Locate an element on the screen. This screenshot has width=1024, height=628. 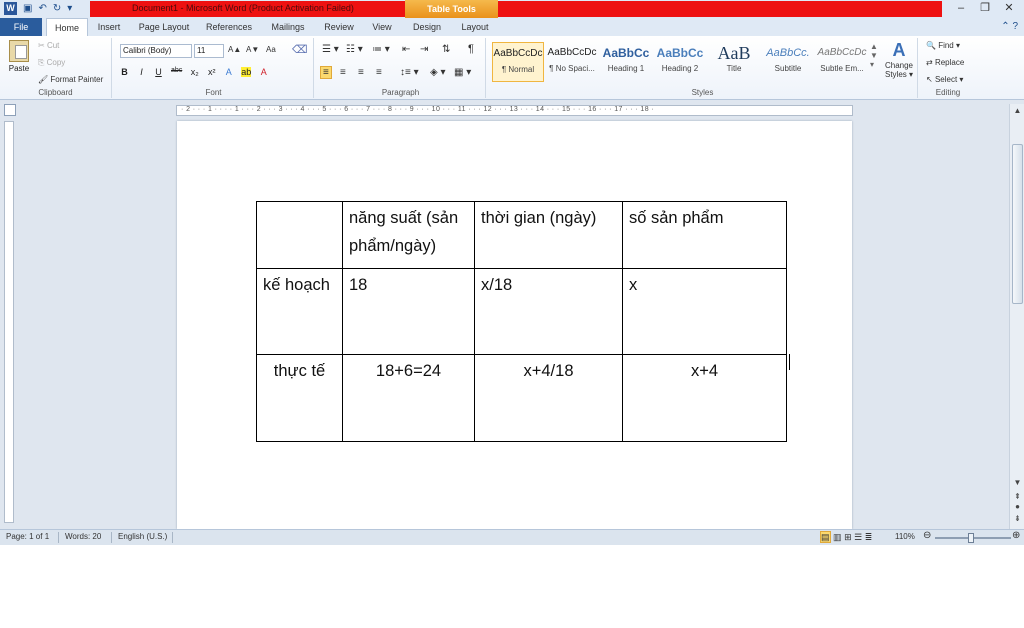
table-cell: số sản phẩm is located at coordinates (704, 235).